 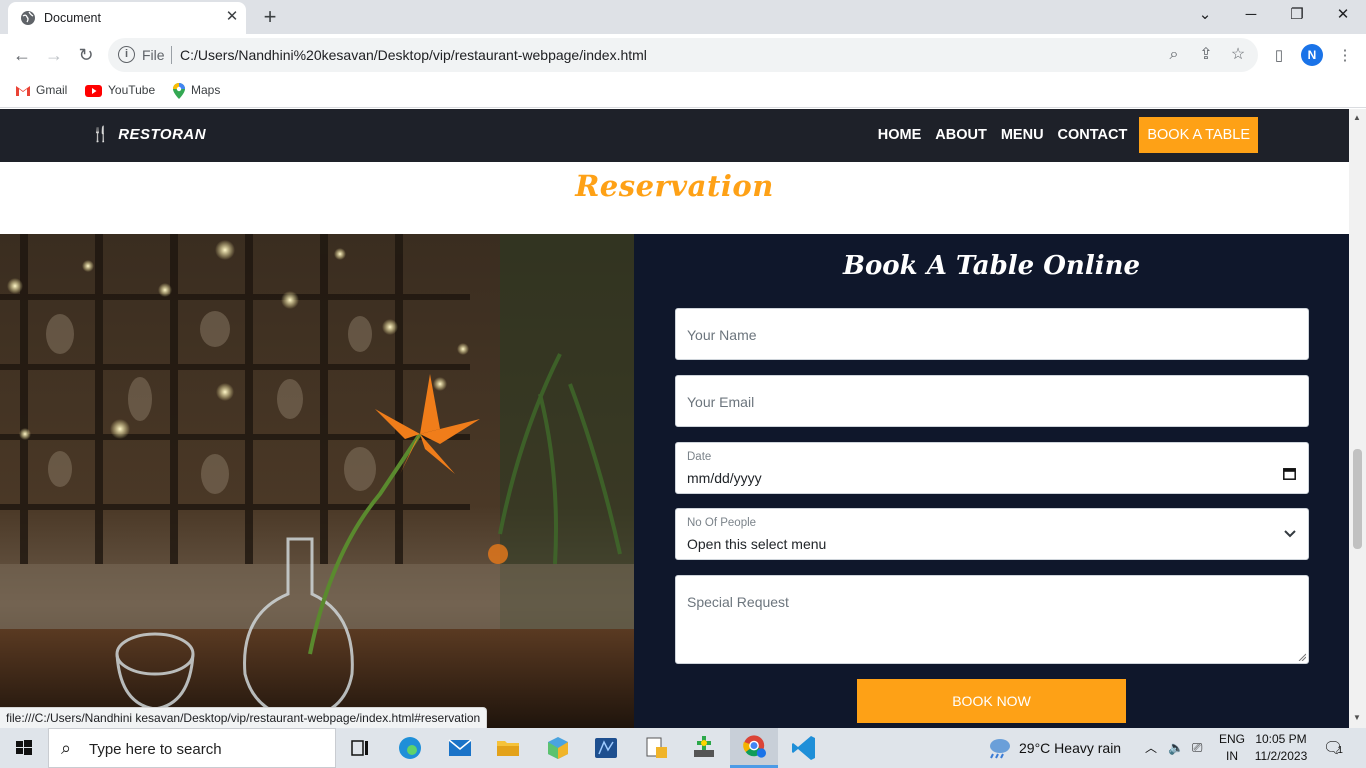 What do you see at coordinates (757, 544) in the screenshot?
I see `people-value: Open this select menu` at bounding box center [757, 544].